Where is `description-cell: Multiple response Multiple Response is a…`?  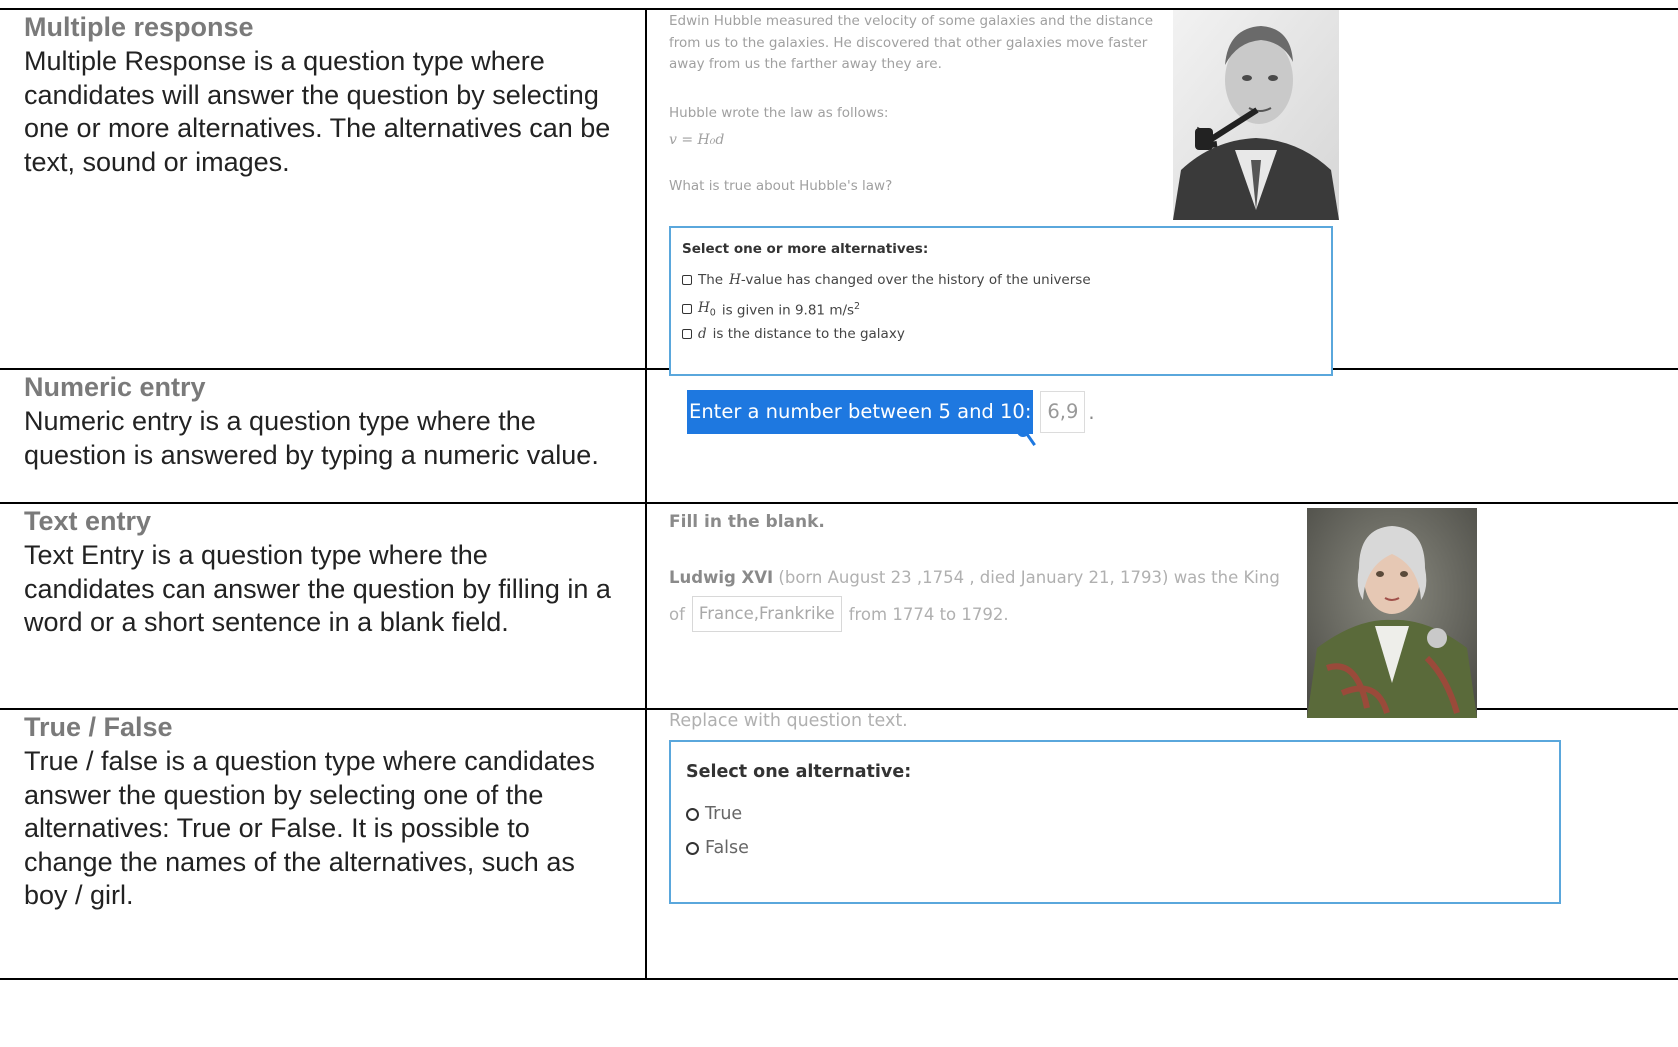
description-cell: Multiple response Multiple Response is a… is located at coordinates (323, 189).